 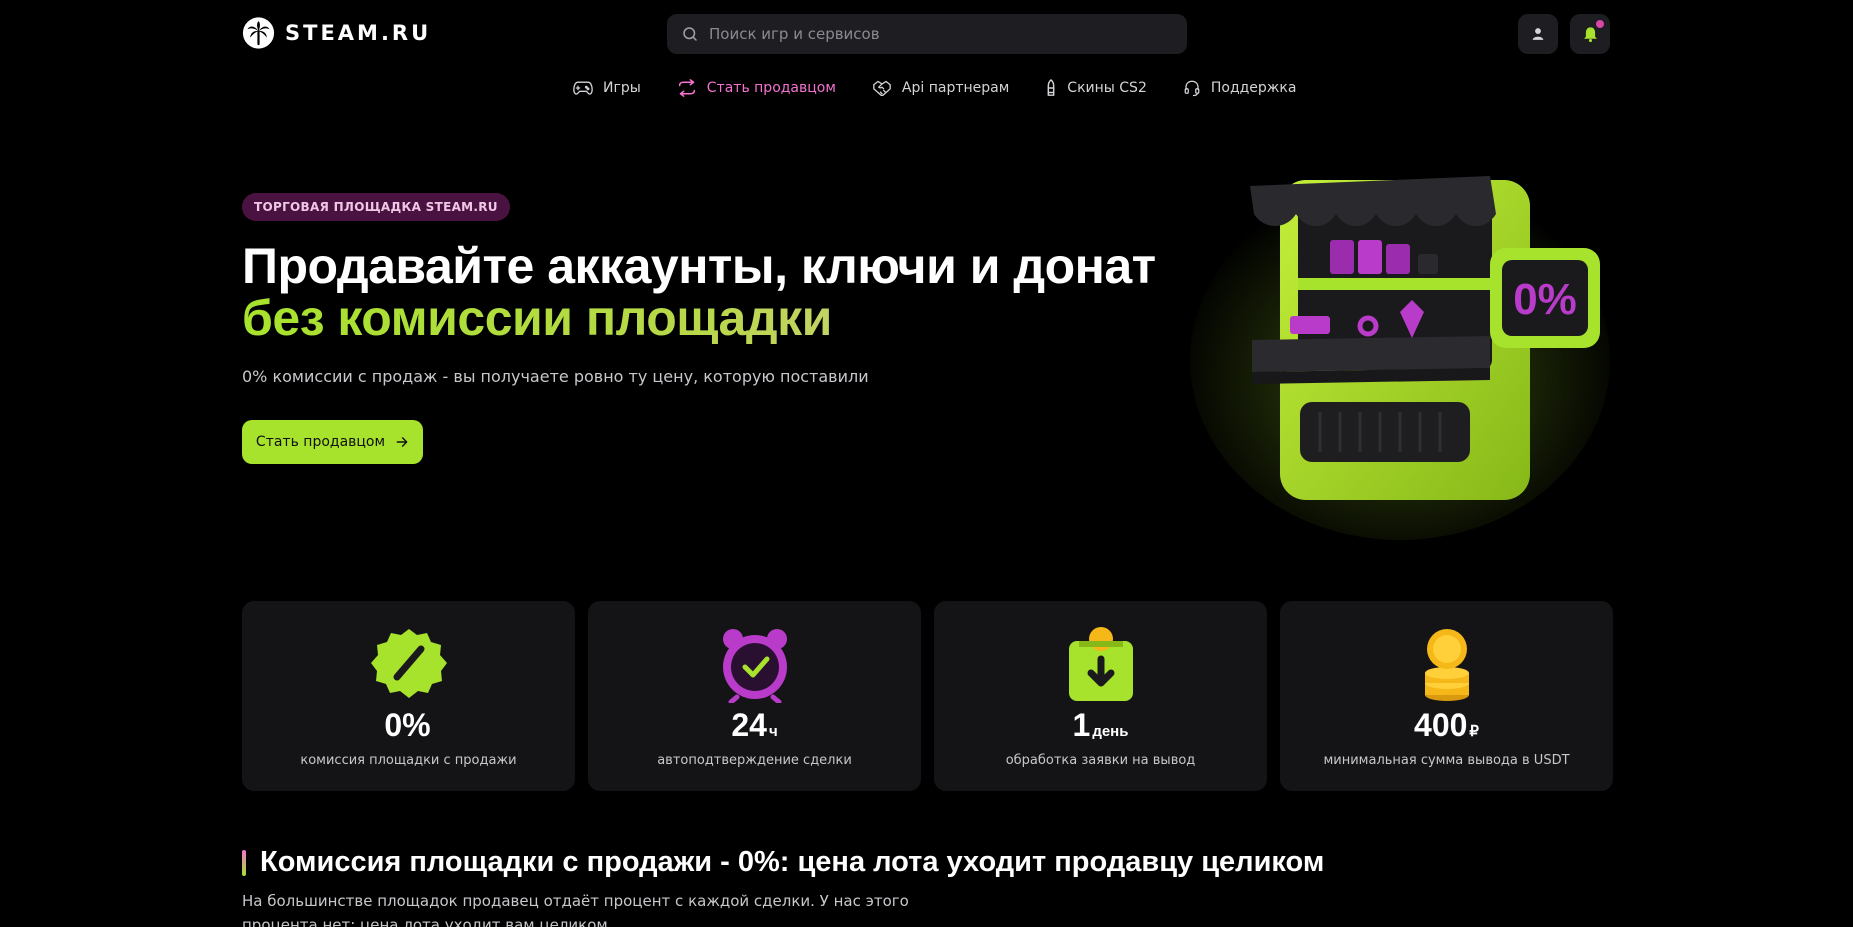 I want to click on stat-card-min-withdraw: 400 ₽ минимальная сумма вывода в USDT, so click(x=1446, y=696).